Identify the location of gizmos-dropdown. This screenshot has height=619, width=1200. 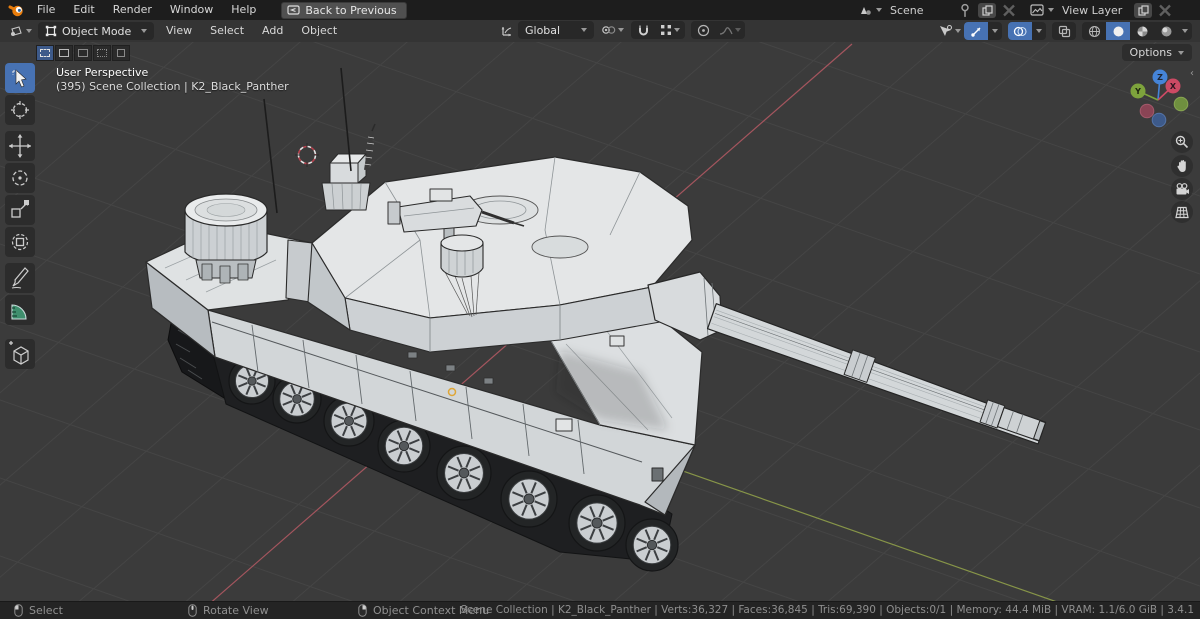
(995, 31).